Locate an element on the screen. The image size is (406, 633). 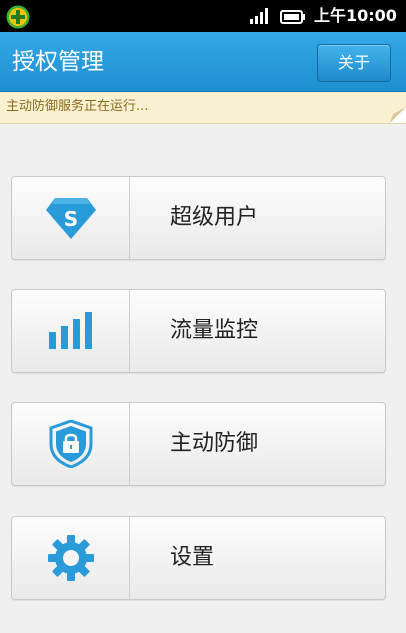
status-time: 上午10:00 is located at coordinates (355, 15).